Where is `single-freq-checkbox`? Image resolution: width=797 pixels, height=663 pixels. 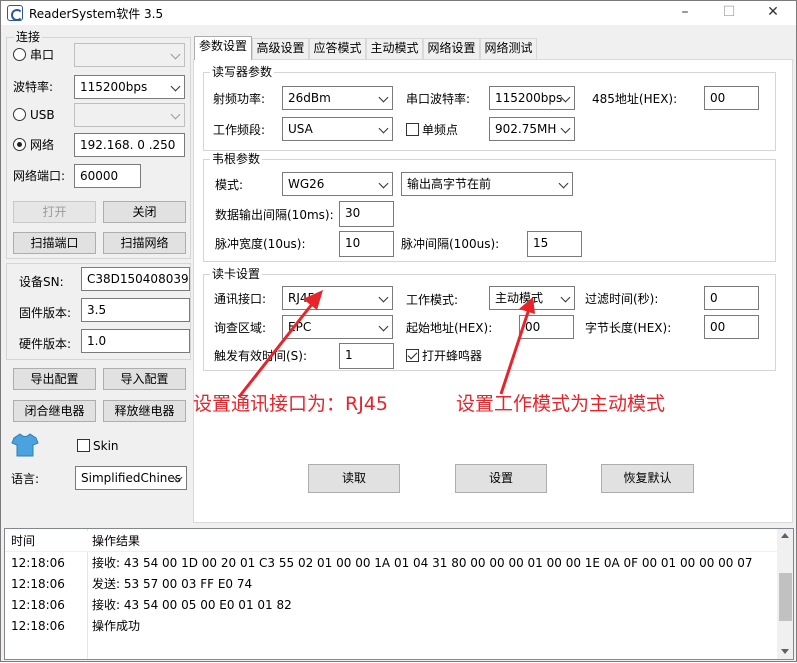
single-freq-checkbox is located at coordinates (412, 129).